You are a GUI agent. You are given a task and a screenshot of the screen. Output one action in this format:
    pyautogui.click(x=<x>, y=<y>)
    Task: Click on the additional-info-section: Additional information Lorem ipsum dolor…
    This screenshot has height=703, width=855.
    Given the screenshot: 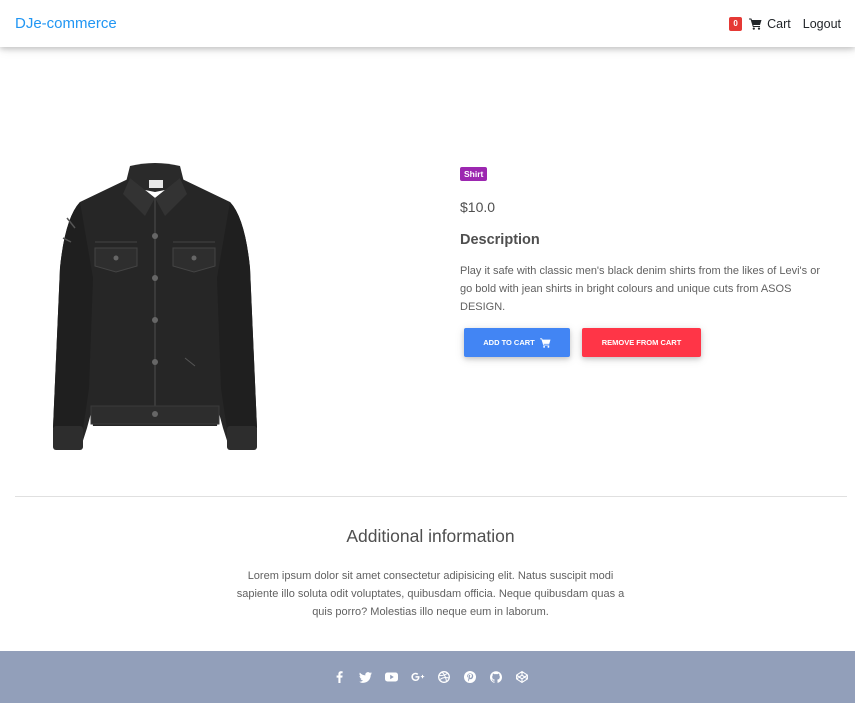 What is the action you would take?
    pyautogui.click(x=427, y=573)
    